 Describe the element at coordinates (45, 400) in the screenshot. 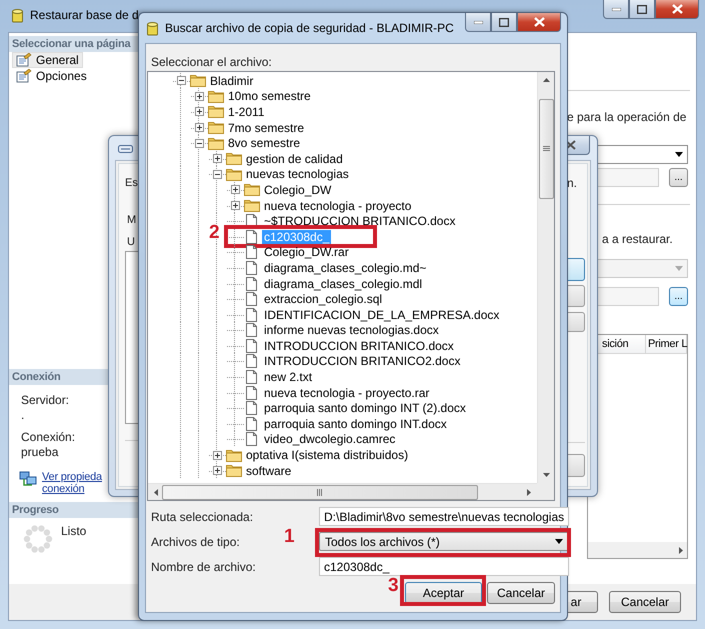

I see `server-label: Servidor:` at that location.